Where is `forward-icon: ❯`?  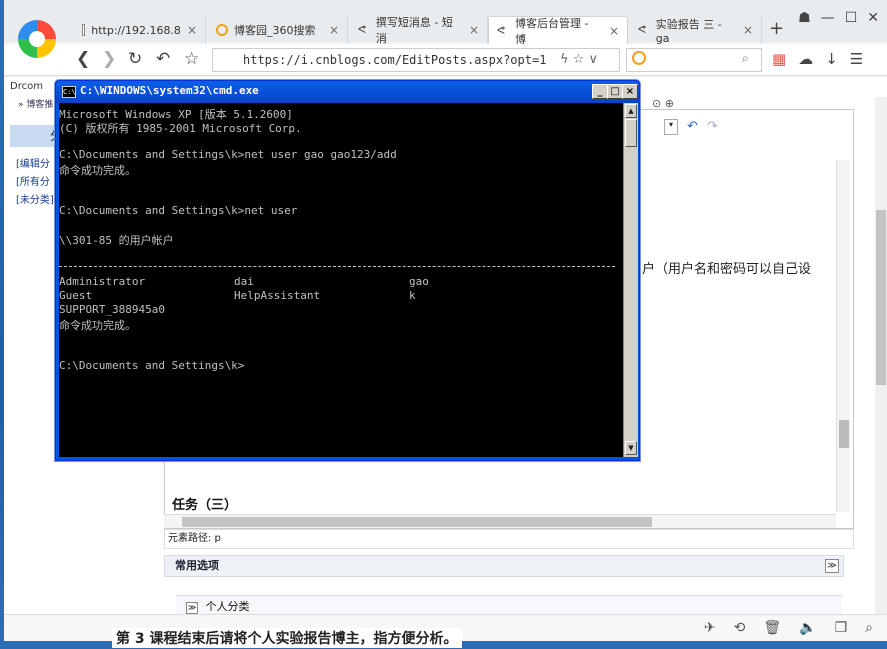
forward-icon: ❯ is located at coordinates (109, 59).